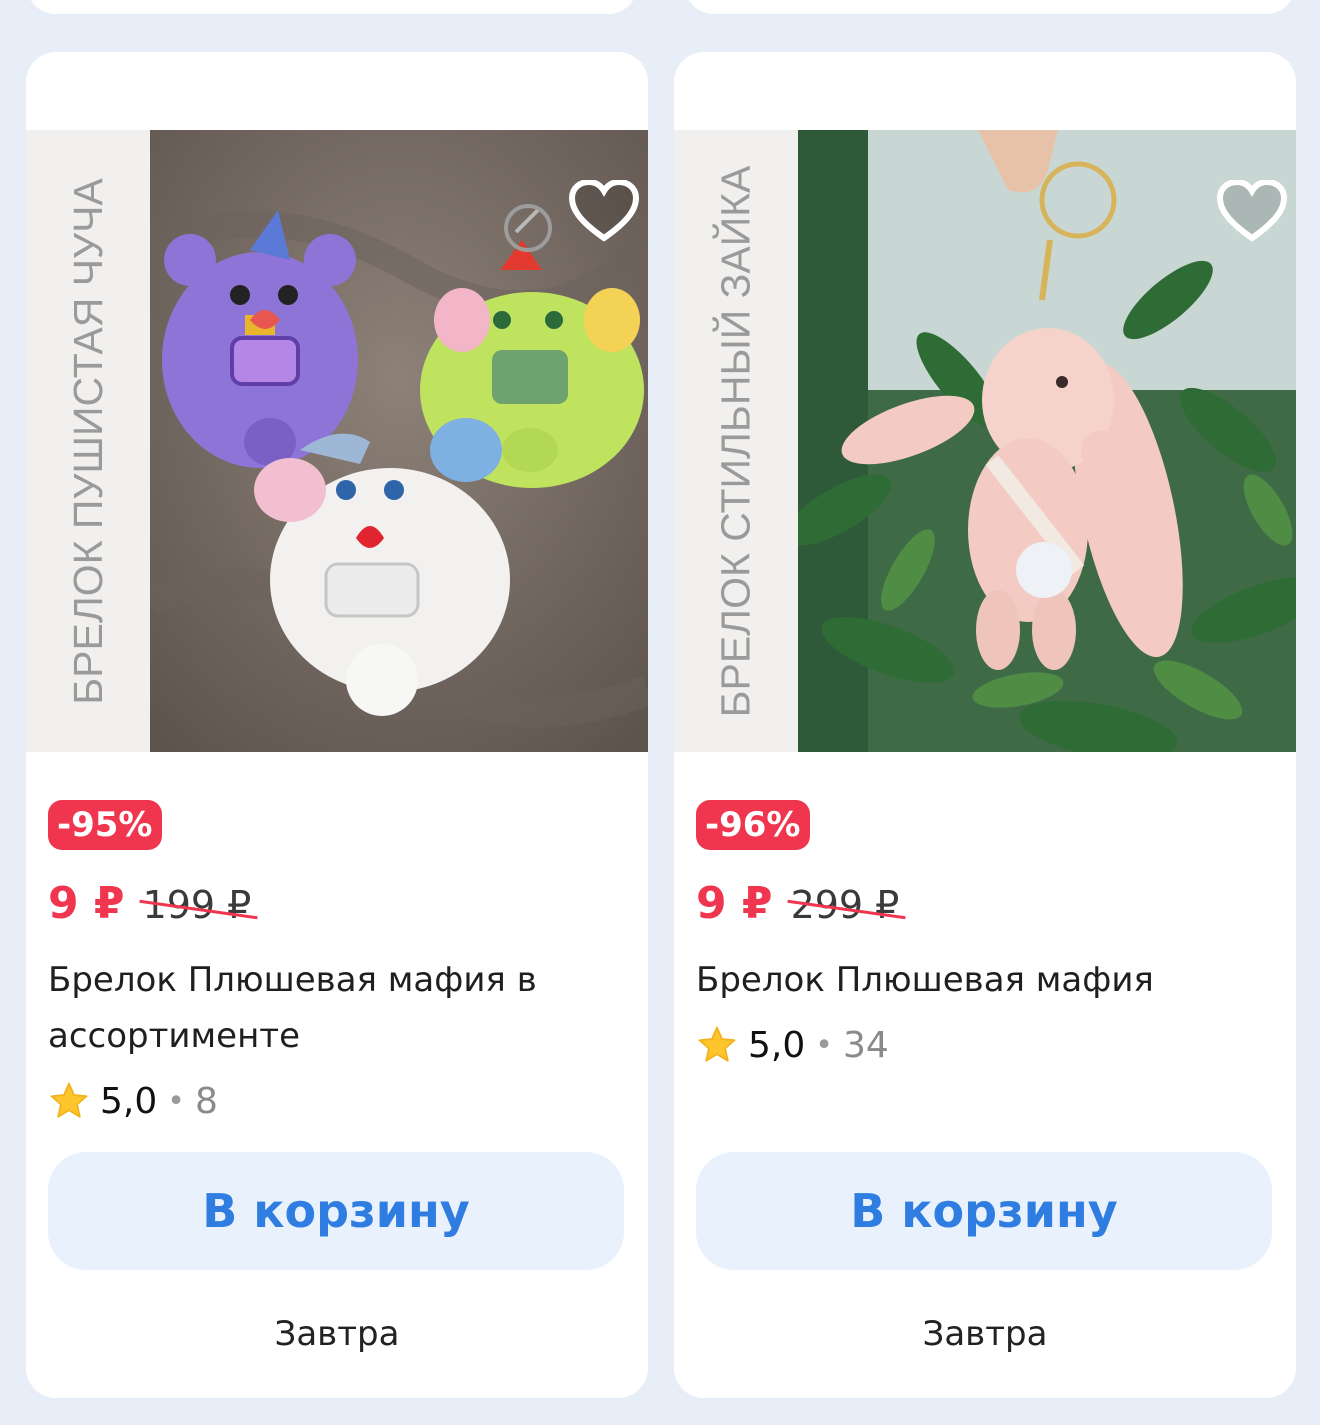 This screenshot has height=1425, width=1320. I want to click on rating: 5,0 • 34, so click(792, 1045).